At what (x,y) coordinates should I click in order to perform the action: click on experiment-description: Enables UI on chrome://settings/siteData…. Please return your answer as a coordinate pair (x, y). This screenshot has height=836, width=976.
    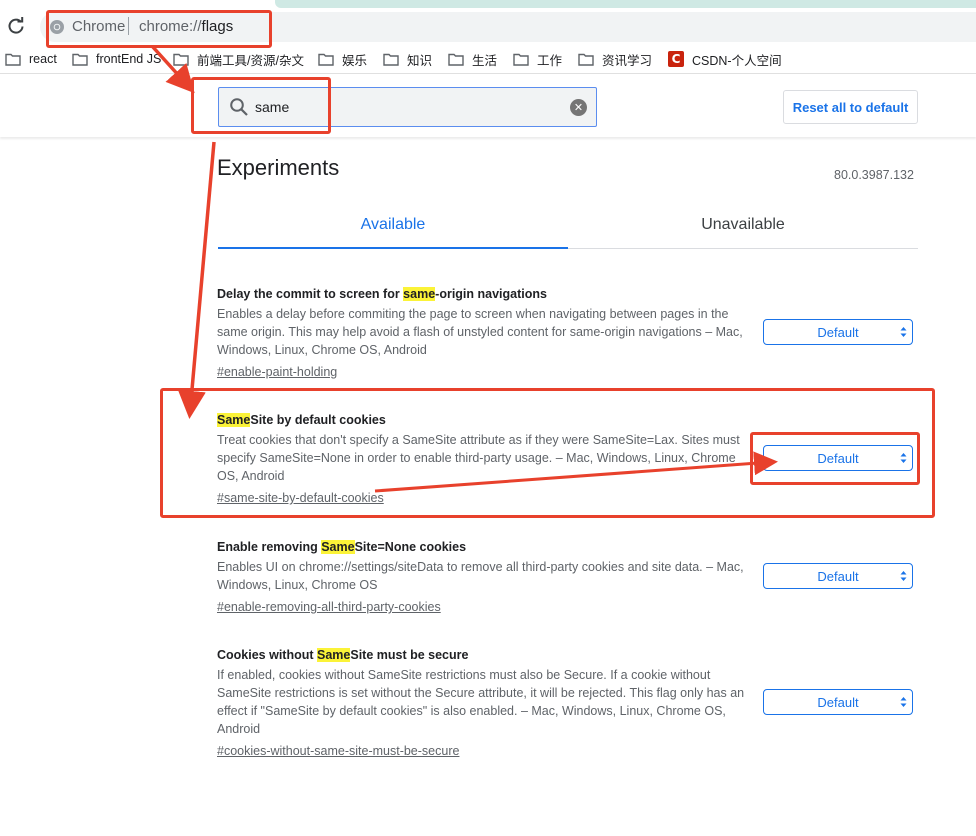
    Looking at the image, I should click on (480, 576).